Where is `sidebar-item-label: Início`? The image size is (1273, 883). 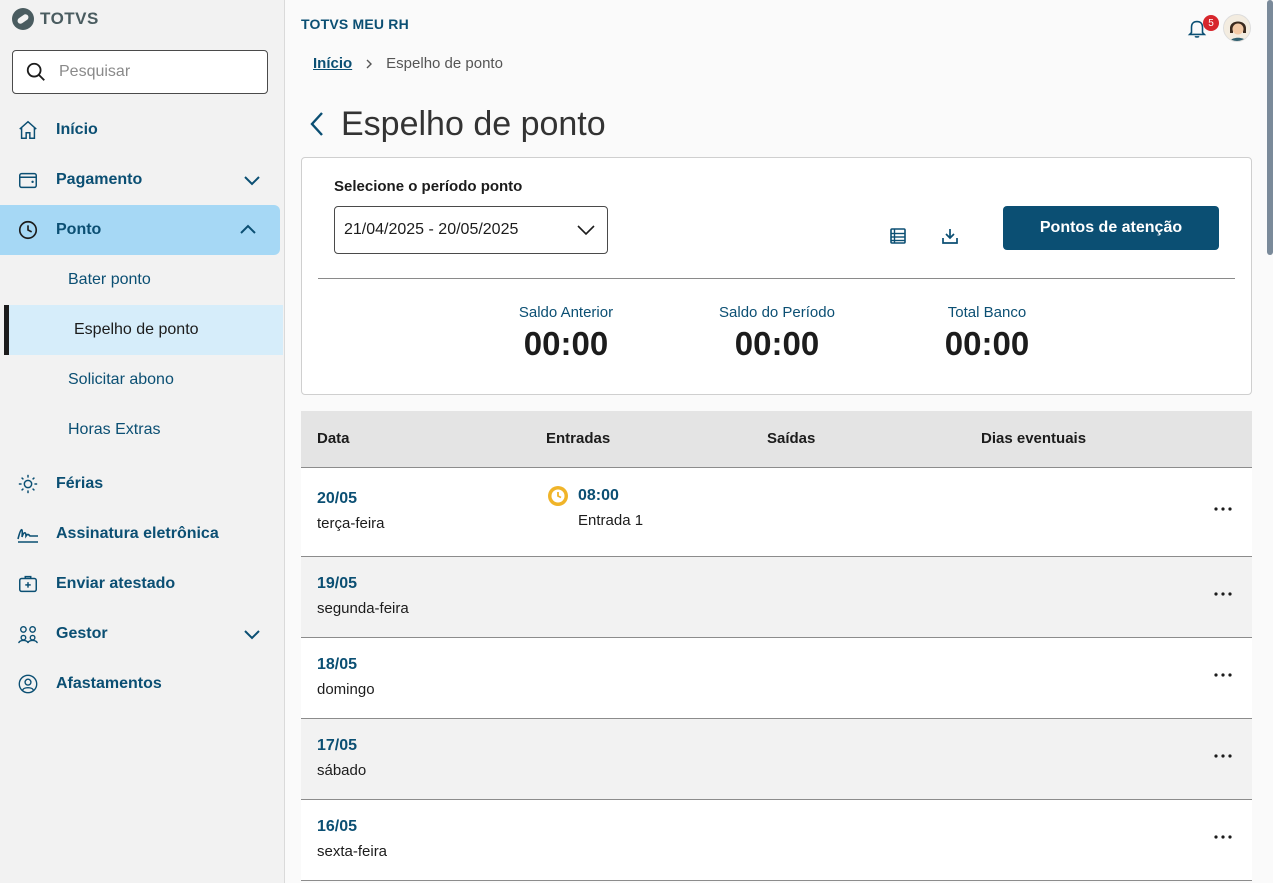 sidebar-item-label: Início is located at coordinates (77, 129).